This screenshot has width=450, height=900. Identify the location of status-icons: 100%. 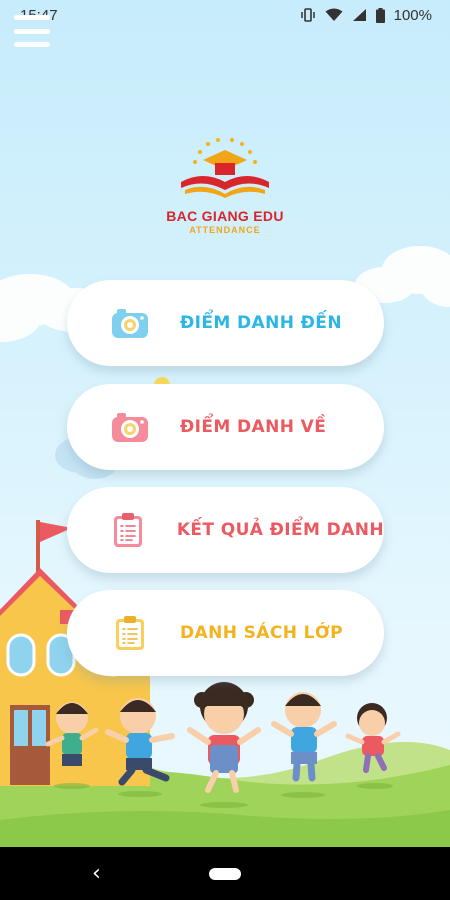
(366, 15).